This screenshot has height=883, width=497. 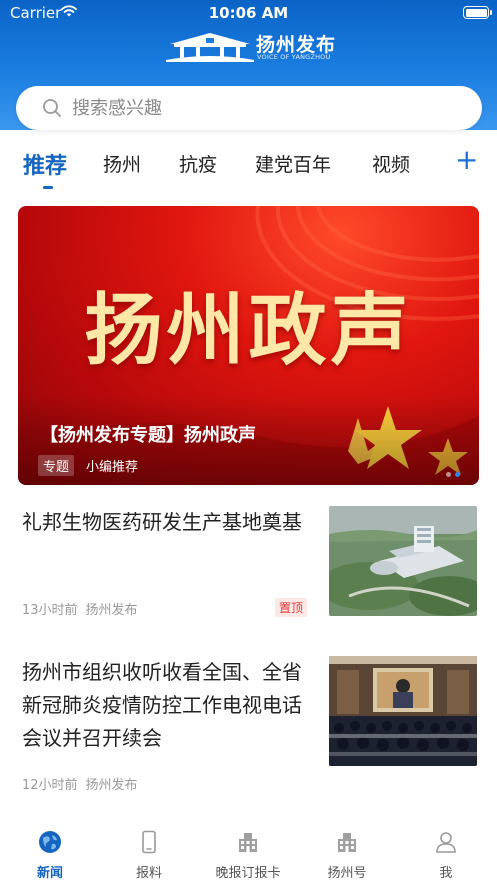 What do you see at coordinates (112, 467) in the screenshot?
I see `banner-source: 小编推荐` at bounding box center [112, 467].